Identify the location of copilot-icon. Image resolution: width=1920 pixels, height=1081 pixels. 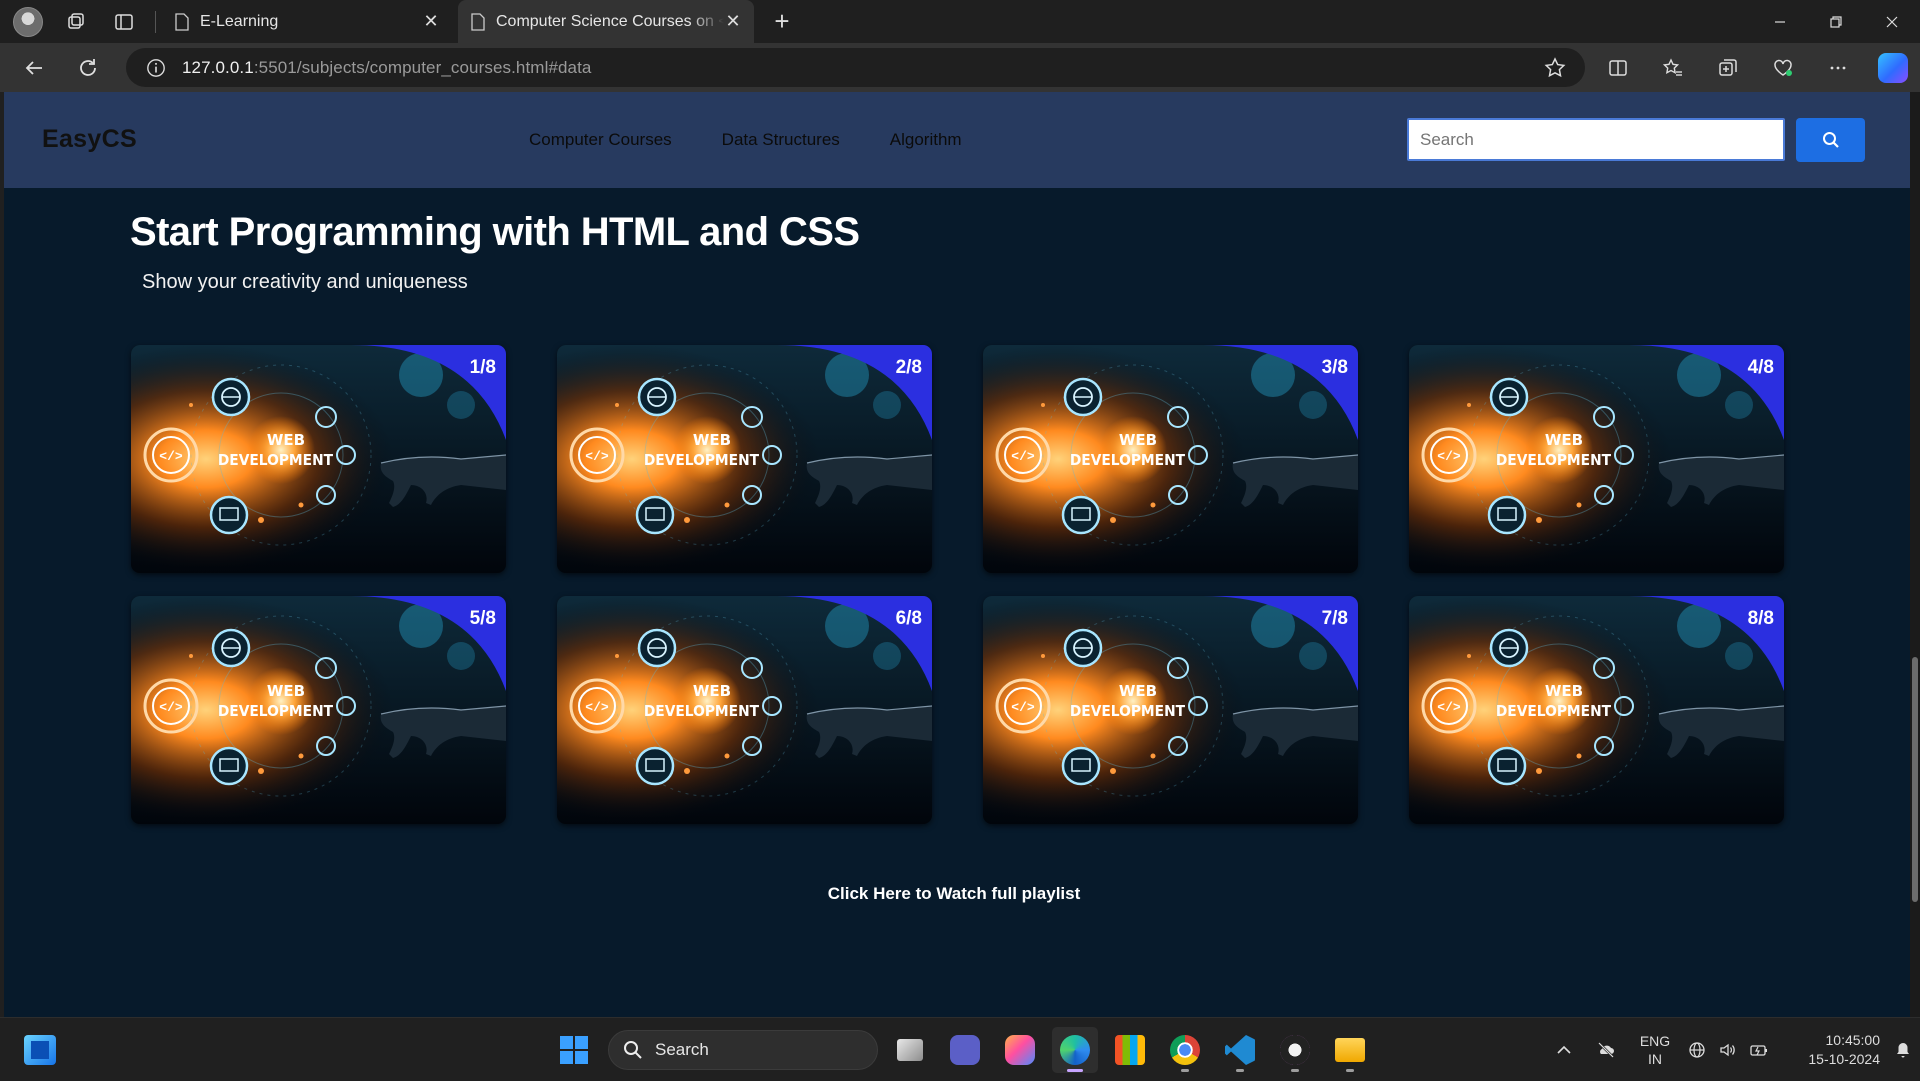
(1892, 67).